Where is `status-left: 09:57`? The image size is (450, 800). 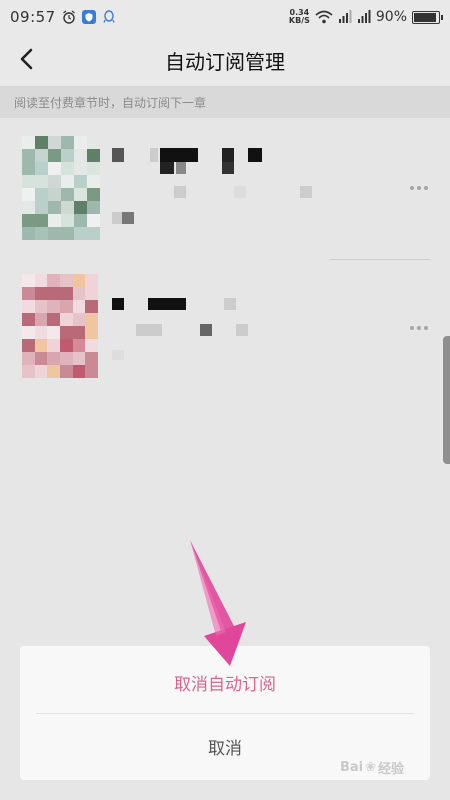
status-left: 09:57 is located at coordinates (63, 17).